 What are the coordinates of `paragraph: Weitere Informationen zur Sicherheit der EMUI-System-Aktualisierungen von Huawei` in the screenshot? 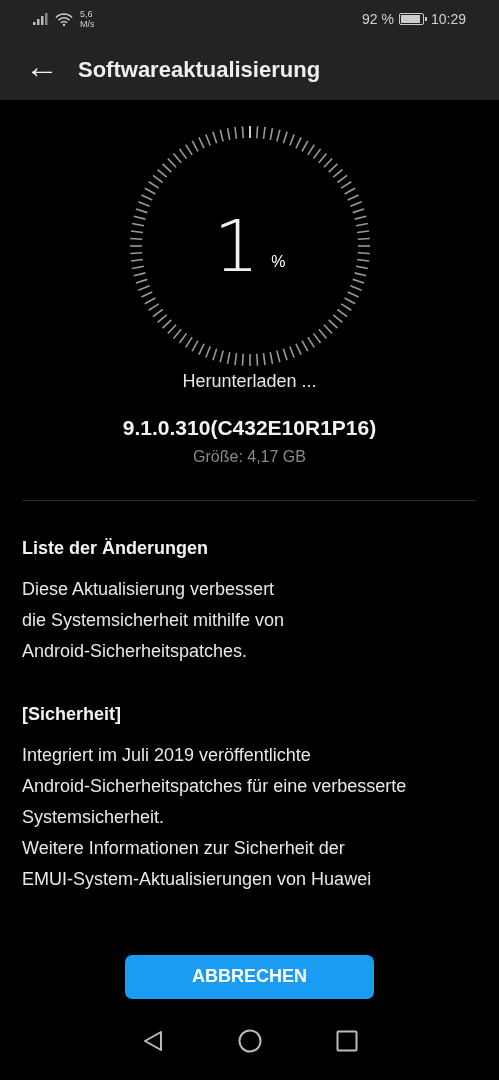 It's located at (197, 863).